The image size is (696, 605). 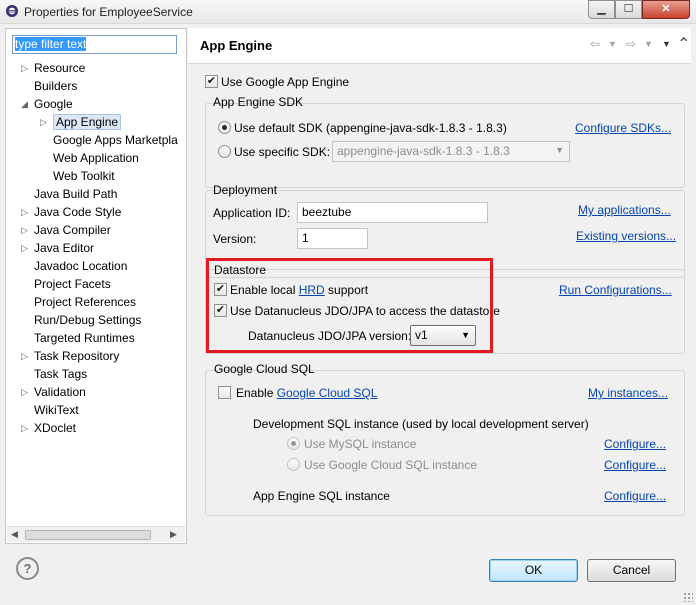 What do you see at coordinates (60, 68) in the screenshot?
I see `tree-item-label: Resource` at bounding box center [60, 68].